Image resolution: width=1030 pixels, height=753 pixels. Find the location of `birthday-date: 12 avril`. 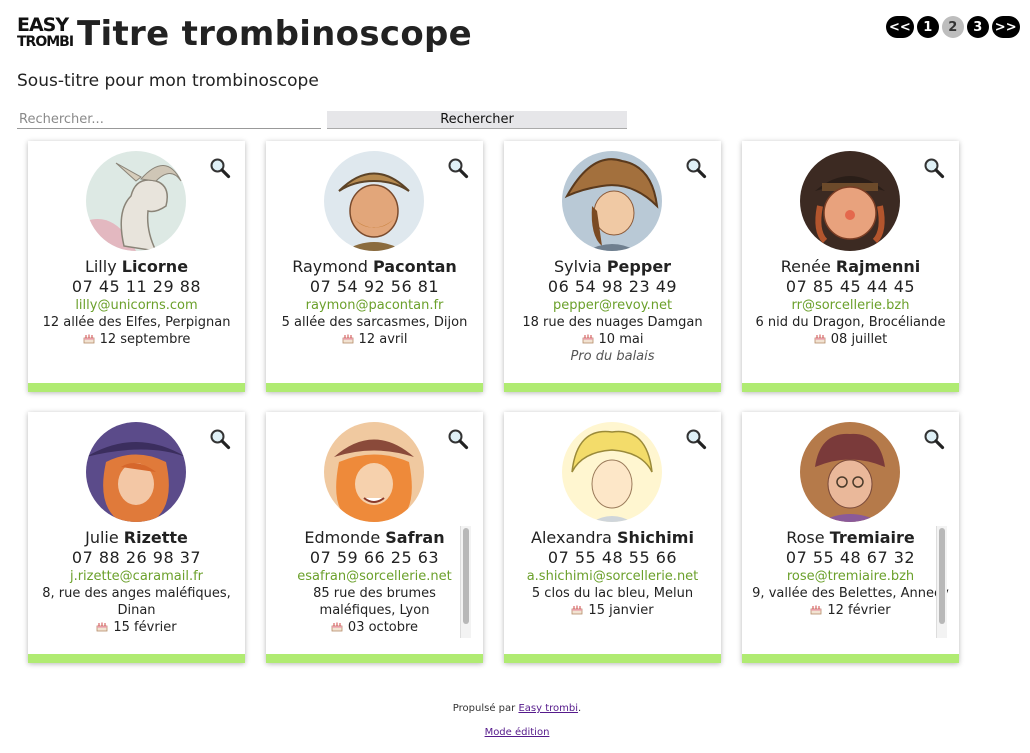

birthday-date: 12 avril is located at coordinates (383, 339).